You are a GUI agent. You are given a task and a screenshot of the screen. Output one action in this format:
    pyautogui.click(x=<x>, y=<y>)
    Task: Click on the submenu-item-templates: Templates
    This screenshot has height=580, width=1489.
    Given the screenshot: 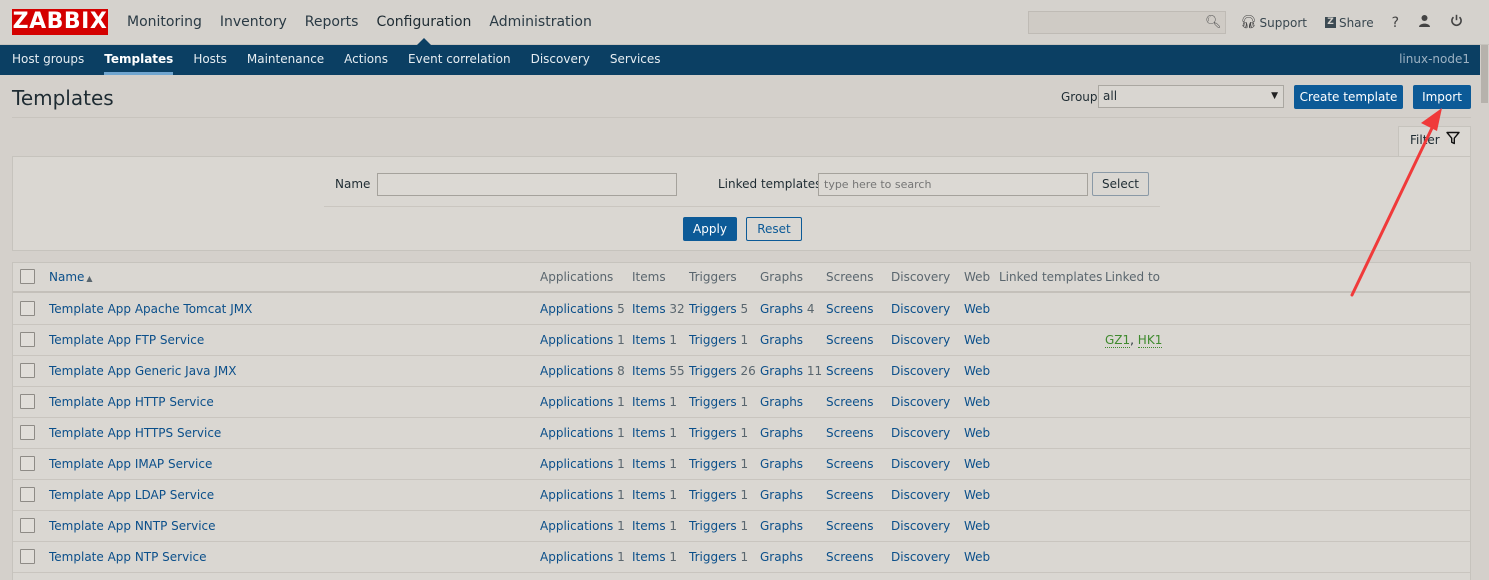 What is the action you would take?
    pyautogui.click(x=138, y=60)
    